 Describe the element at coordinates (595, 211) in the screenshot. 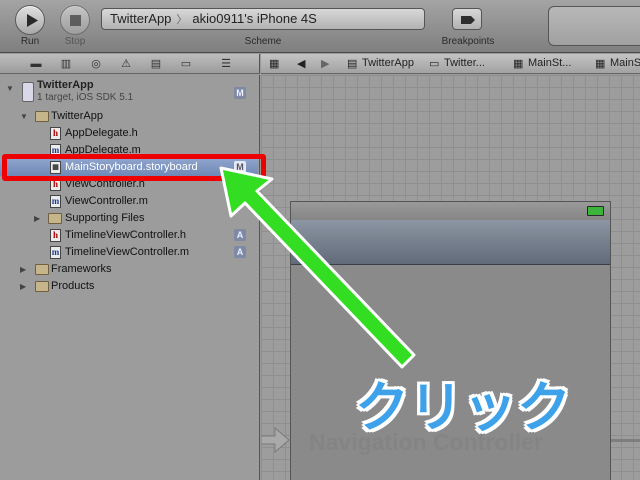

I see `battery-icon` at that location.